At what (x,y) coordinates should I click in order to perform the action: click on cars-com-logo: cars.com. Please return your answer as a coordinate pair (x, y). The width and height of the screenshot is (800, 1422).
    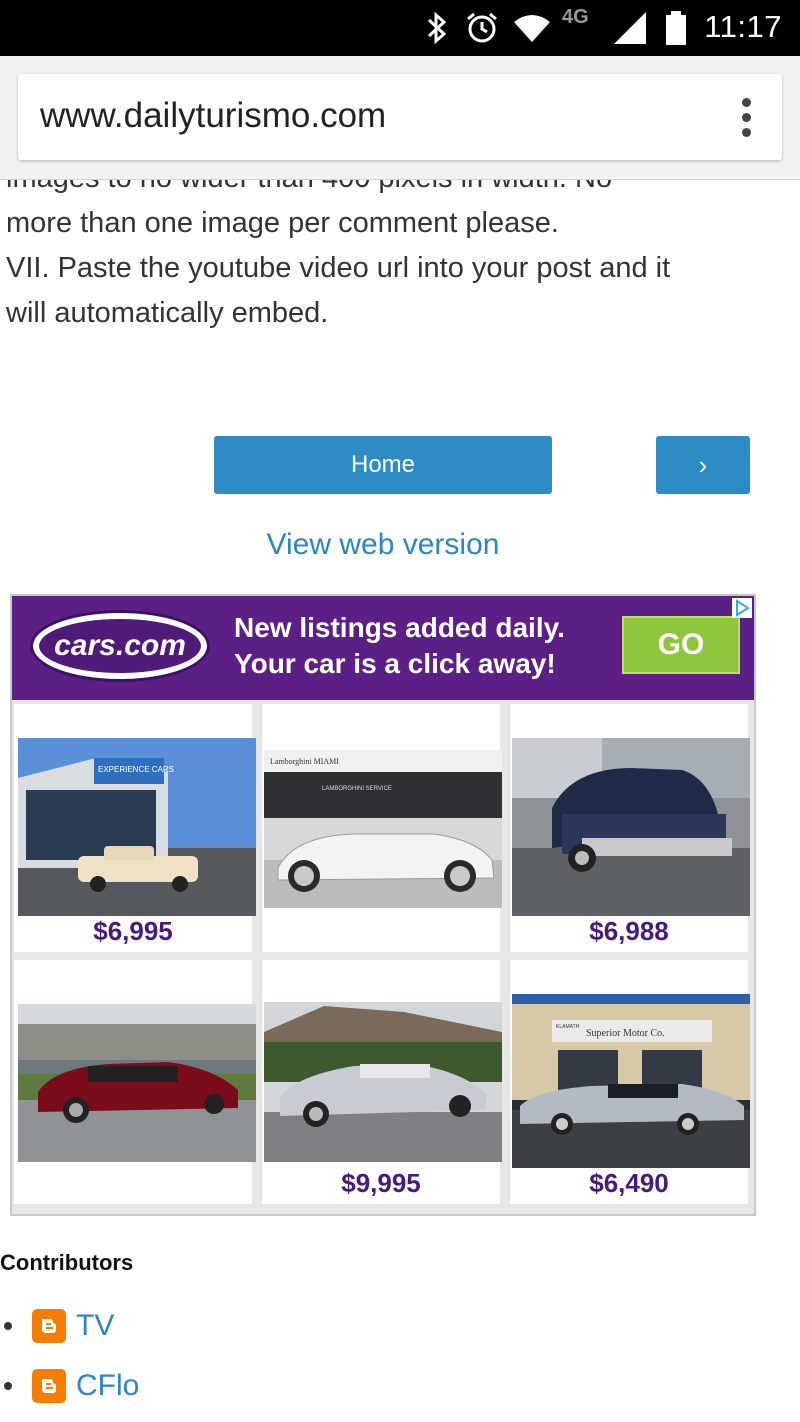
    Looking at the image, I should click on (120, 646).